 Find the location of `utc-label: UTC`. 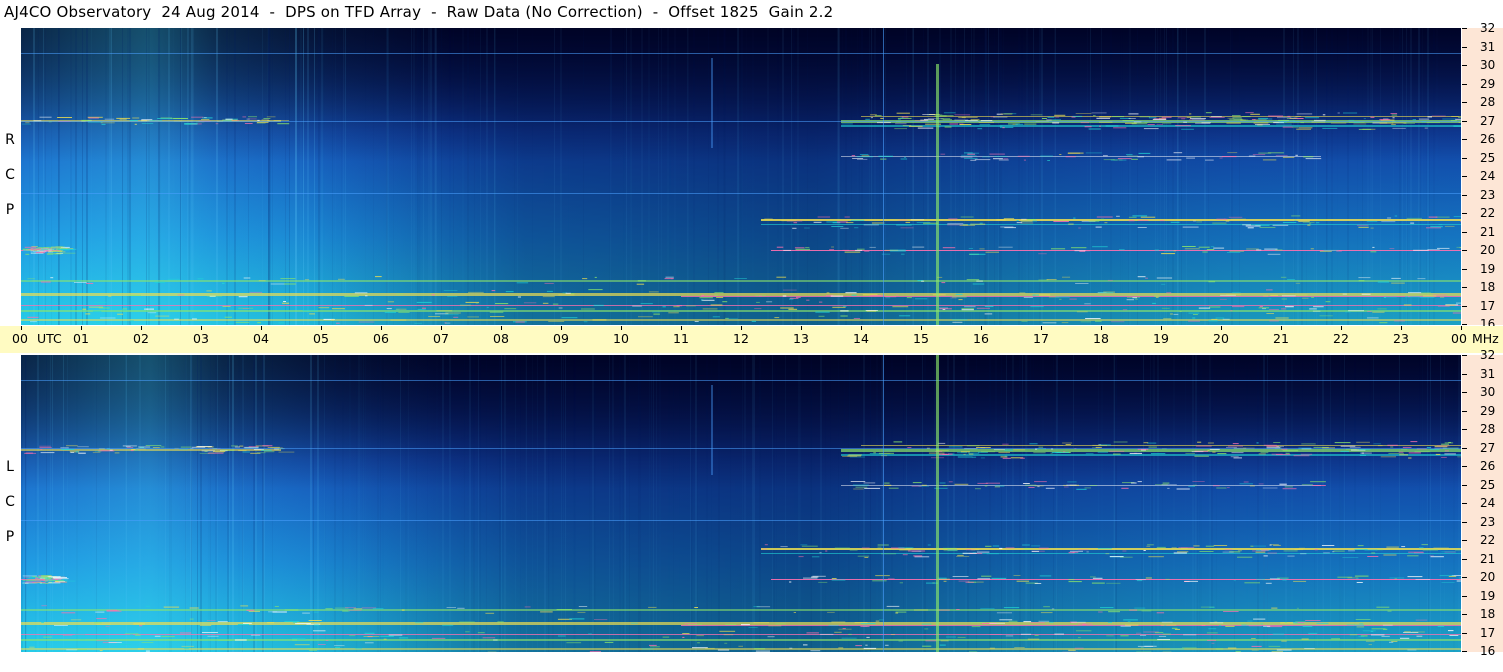

utc-label: UTC is located at coordinates (49, 338).